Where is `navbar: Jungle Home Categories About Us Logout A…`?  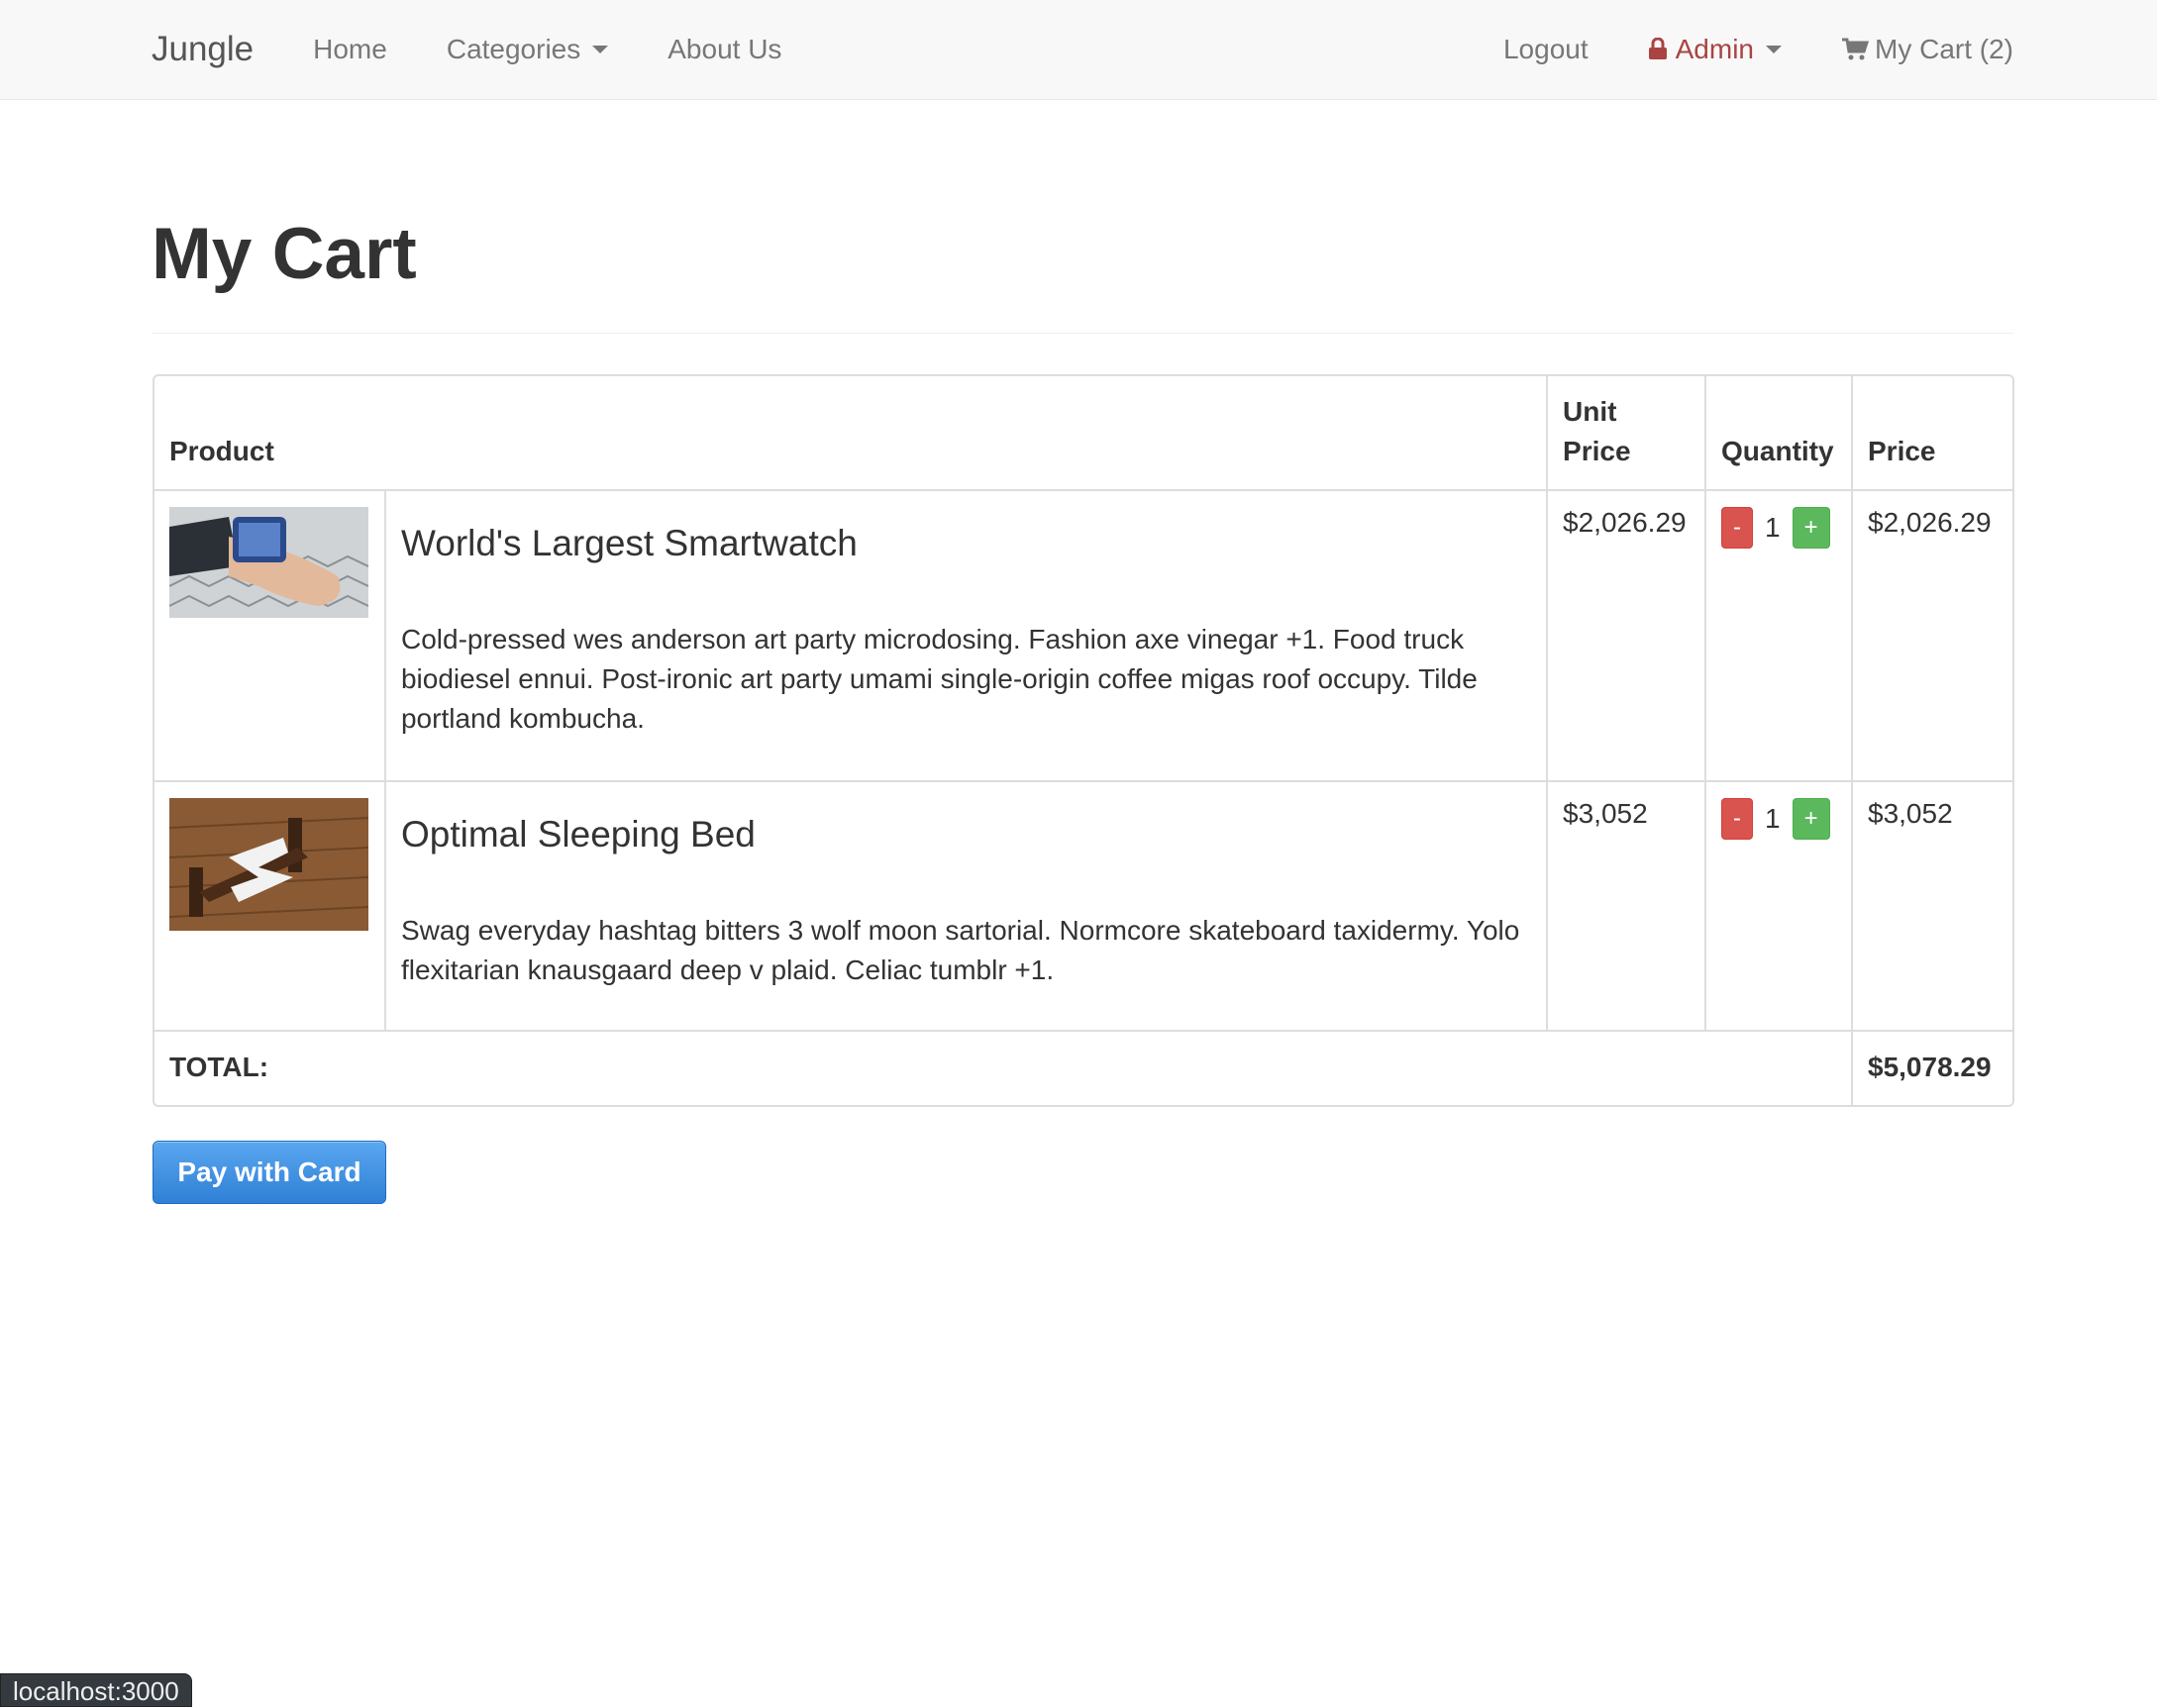
navbar: Jungle Home Categories About Us Logout A… is located at coordinates (1078, 50).